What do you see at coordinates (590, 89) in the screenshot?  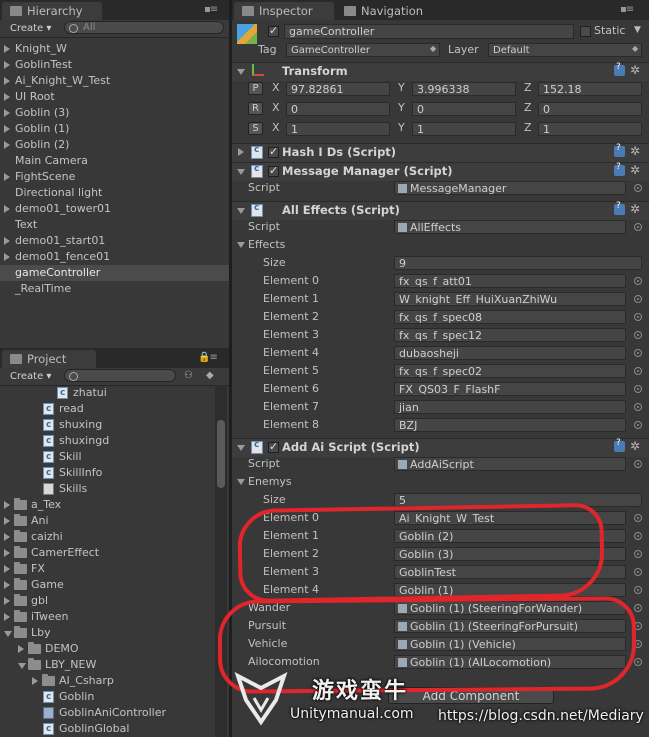 I see `transform-p-z-field: 152.18` at bounding box center [590, 89].